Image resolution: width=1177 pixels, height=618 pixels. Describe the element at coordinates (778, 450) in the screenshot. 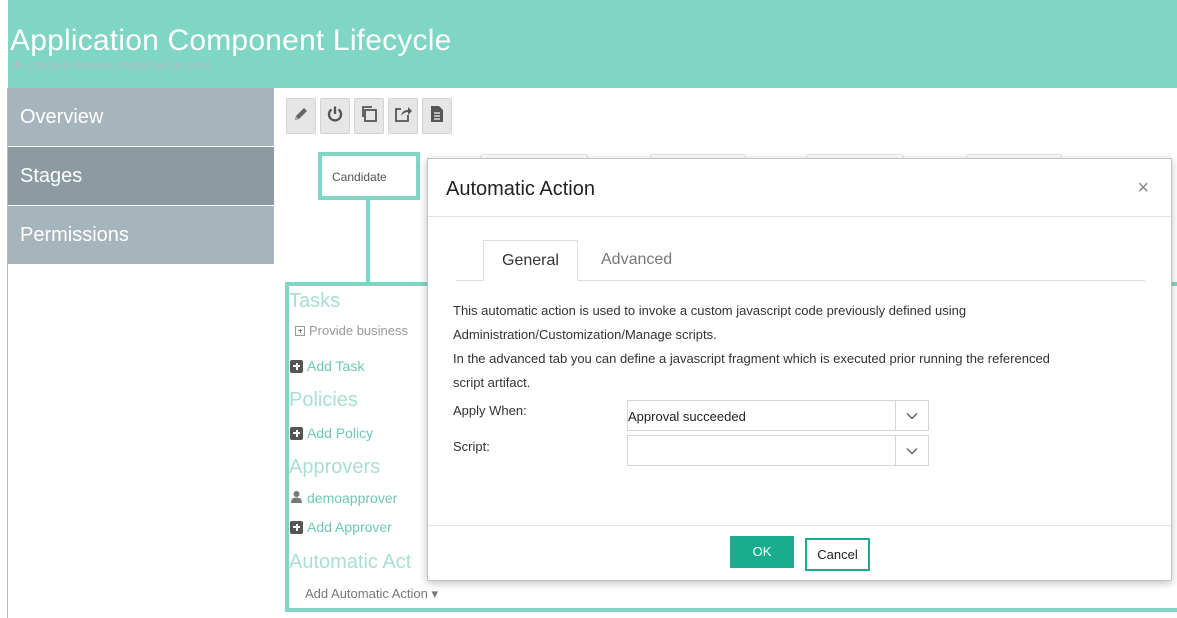

I see `script-select` at that location.